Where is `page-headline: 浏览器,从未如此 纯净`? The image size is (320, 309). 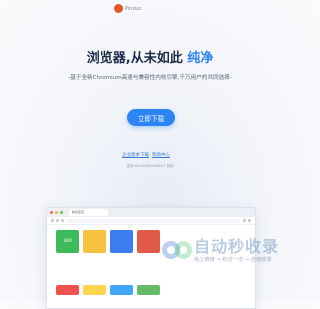 page-headline: 浏览器,从未如此 纯净 is located at coordinates (150, 56).